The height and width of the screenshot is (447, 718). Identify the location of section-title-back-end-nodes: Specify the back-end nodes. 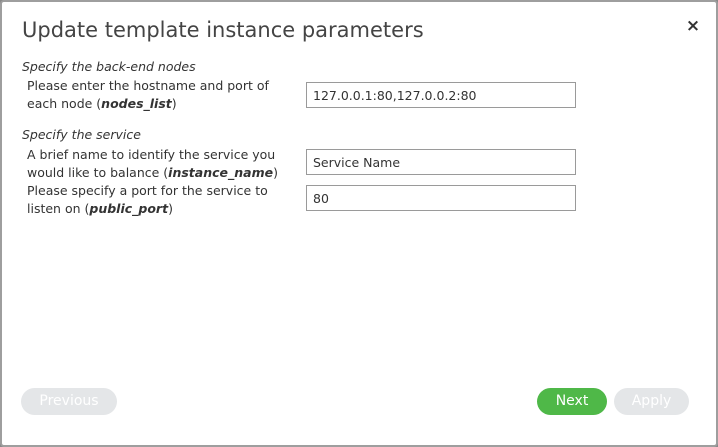
(109, 66).